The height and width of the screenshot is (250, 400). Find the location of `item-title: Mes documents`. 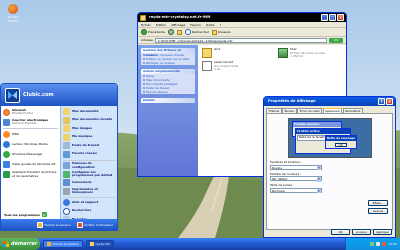

item-title: Mes documents is located at coordinates (85, 110).